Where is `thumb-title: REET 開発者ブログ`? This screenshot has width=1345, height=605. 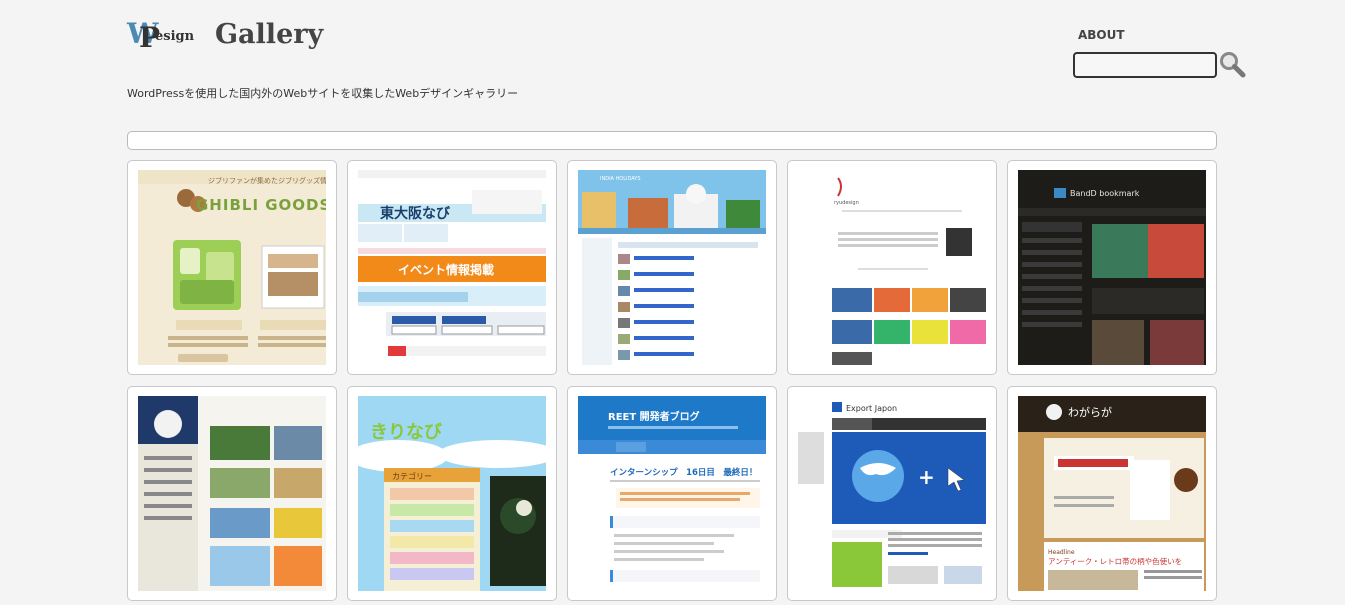
thumb-title: REET 開発者ブログ is located at coordinates (654, 416).